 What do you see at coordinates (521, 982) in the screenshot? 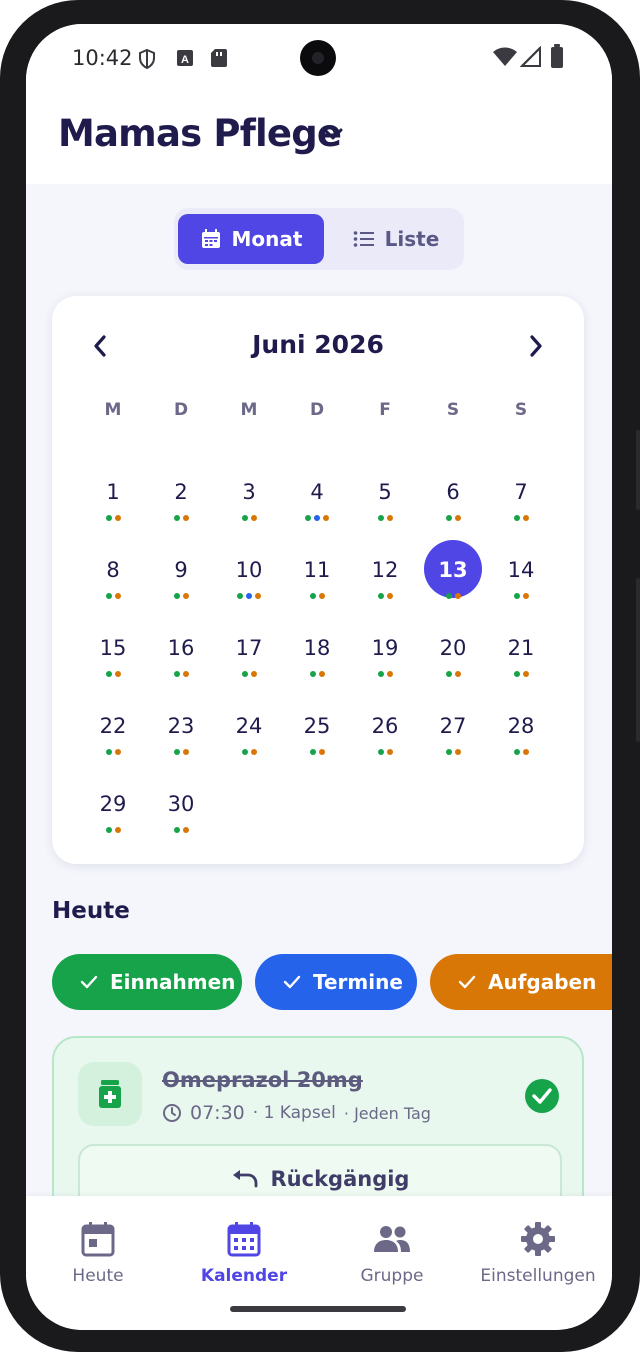
I see `filter-chip-tasks: Aufgaben` at bounding box center [521, 982].